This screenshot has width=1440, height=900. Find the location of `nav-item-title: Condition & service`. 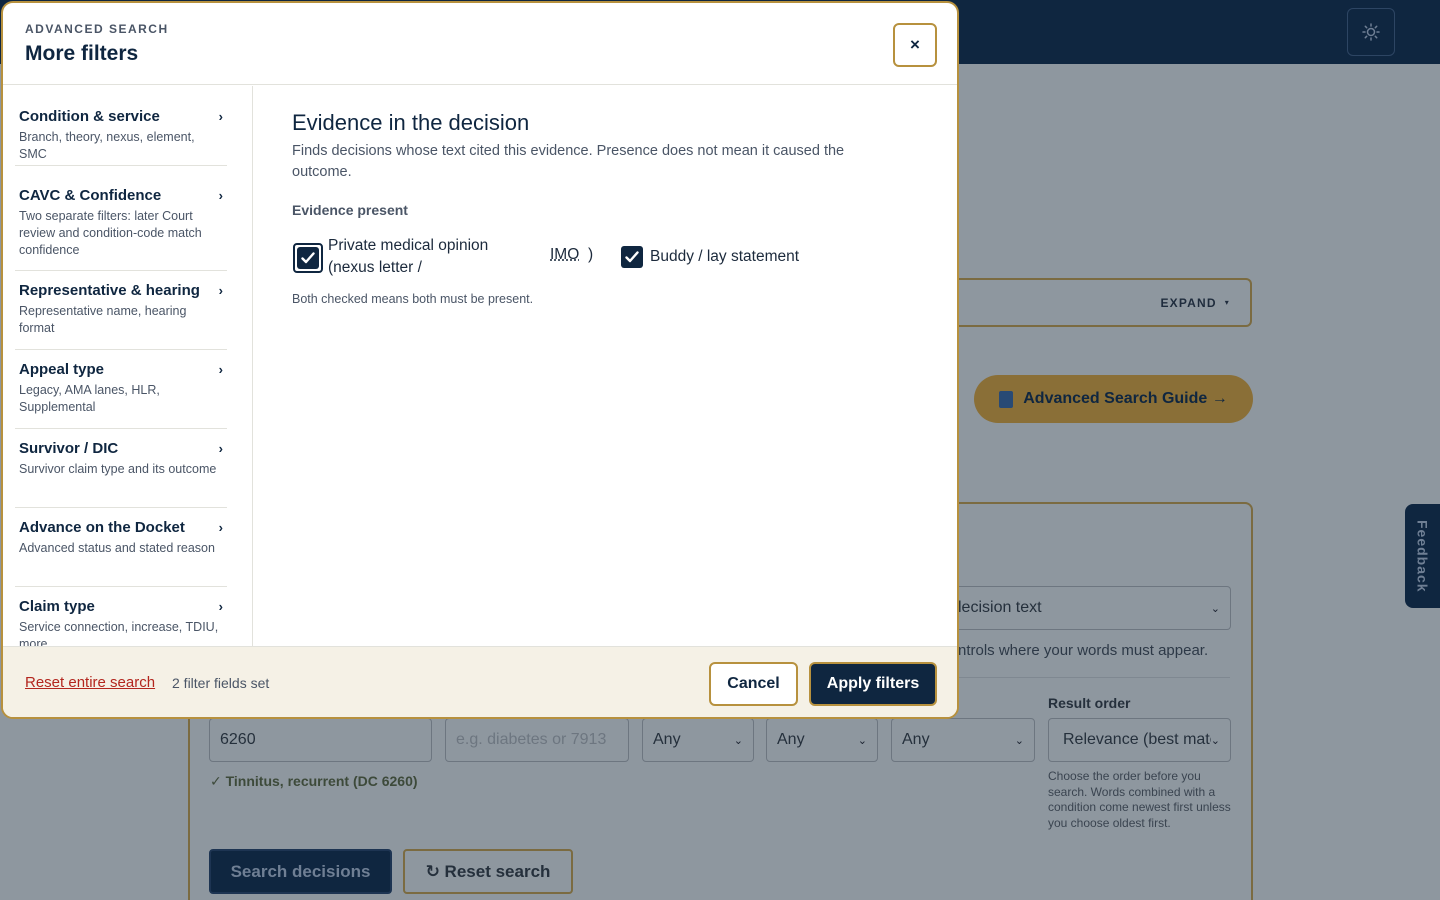

nav-item-title: Condition & service is located at coordinates (89, 116).